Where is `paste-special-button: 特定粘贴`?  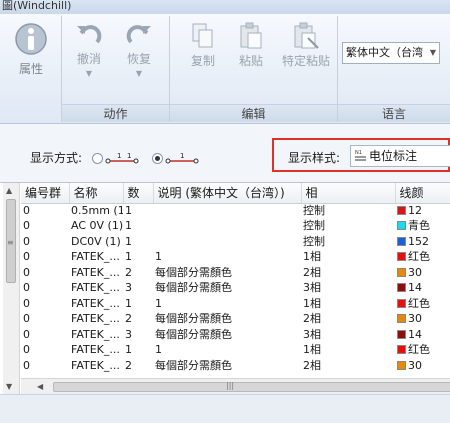
paste-special-button: 特定粘贴 is located at coordinates (306, 58).